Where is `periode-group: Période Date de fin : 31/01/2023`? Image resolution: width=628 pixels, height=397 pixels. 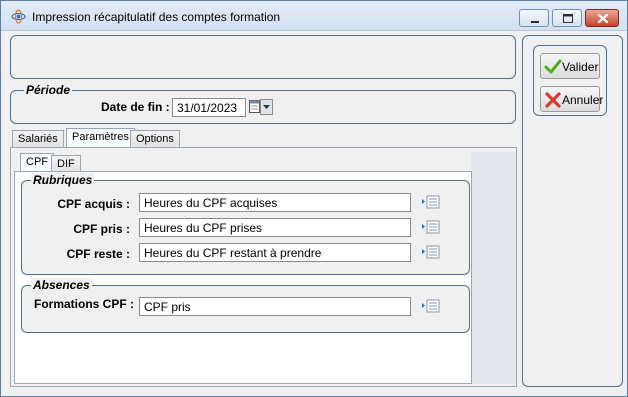 periode-group: Période Date de fin : 31/01/2023 is located at coordinates (263, 103).